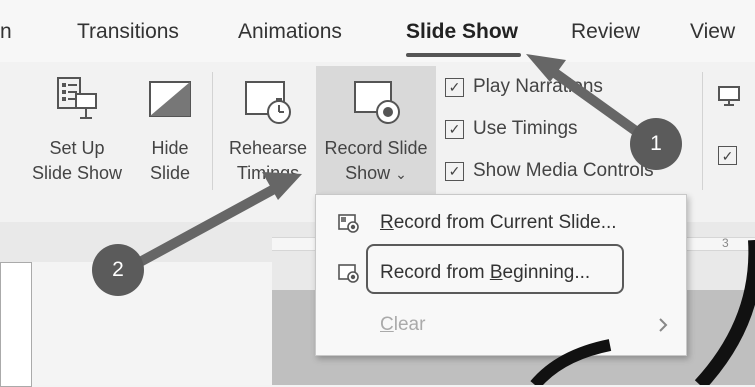 The height and width of the screenshot is (387, 755). Describe the element at coordinates (208, 225) in the screenshot. I see `arrow-2-shaft` at that location.